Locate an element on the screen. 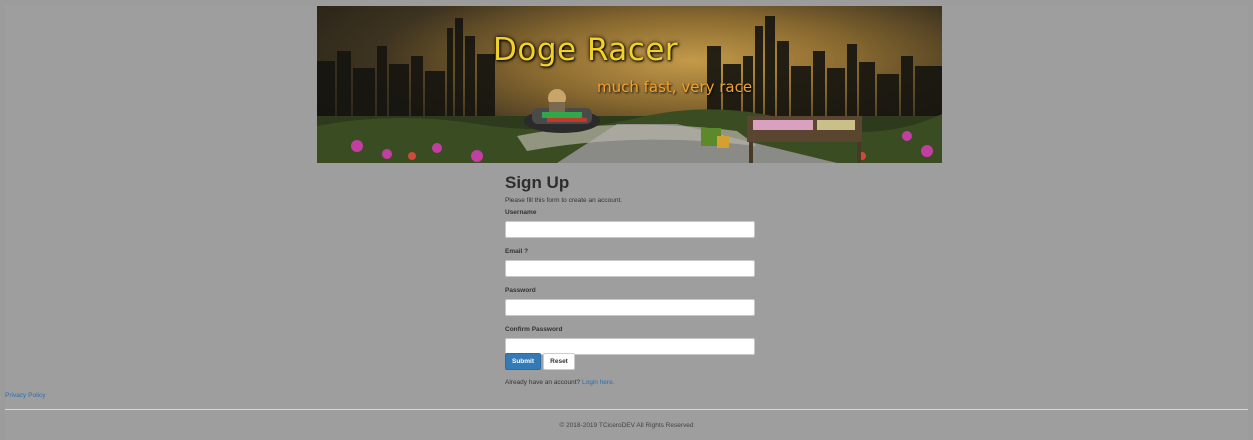 This screenshot has height=440, width=1253. username-group: Username is located at coordinates (630, 223).